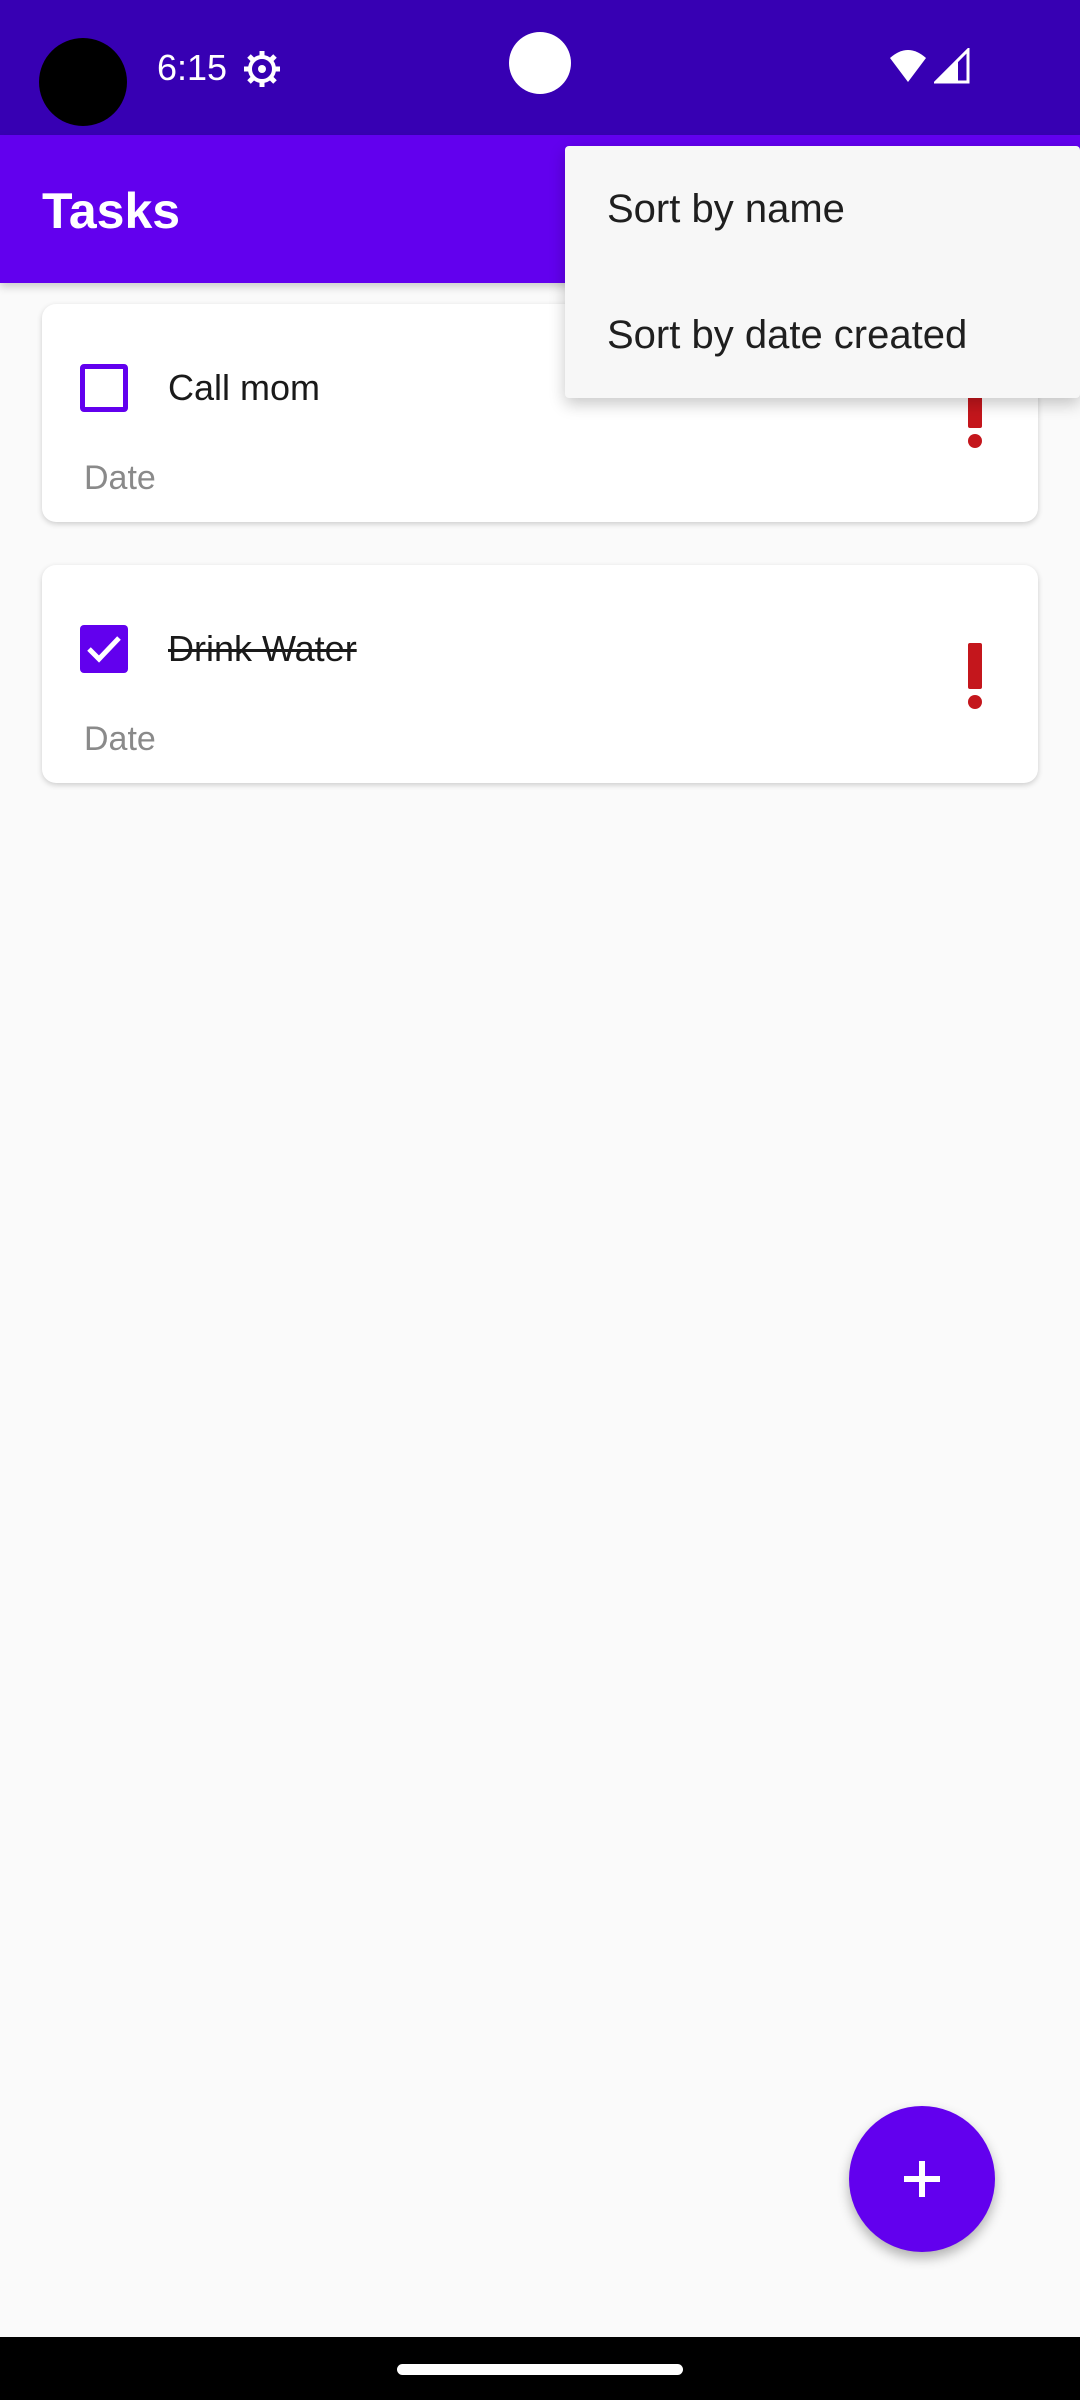 The width and height of the screenshot is (1080, 2400). Describe the element at coordinates (104, 388) in the screenshot. I see `task-checkbox-unchecked` at that location.